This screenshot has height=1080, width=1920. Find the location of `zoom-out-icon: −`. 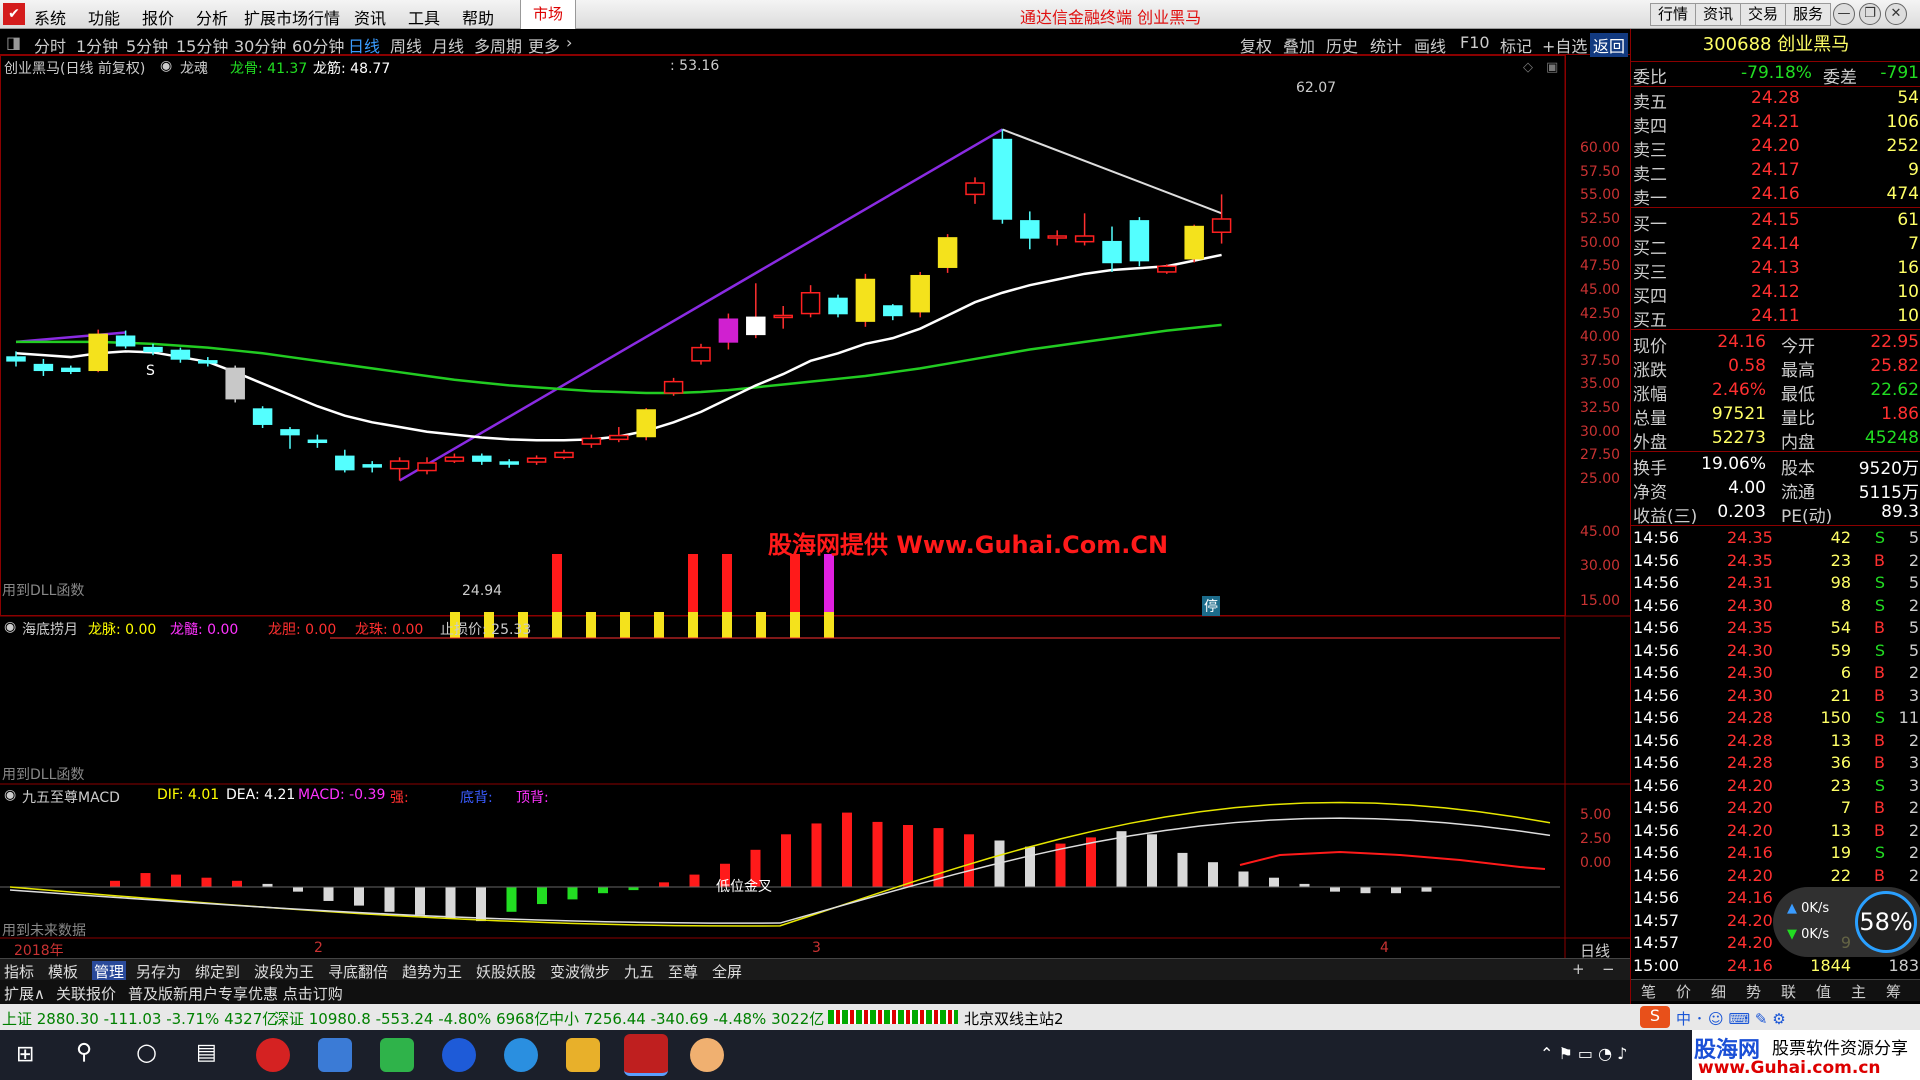

zoom-out-icon: − is located at coordinates (1608, 969).